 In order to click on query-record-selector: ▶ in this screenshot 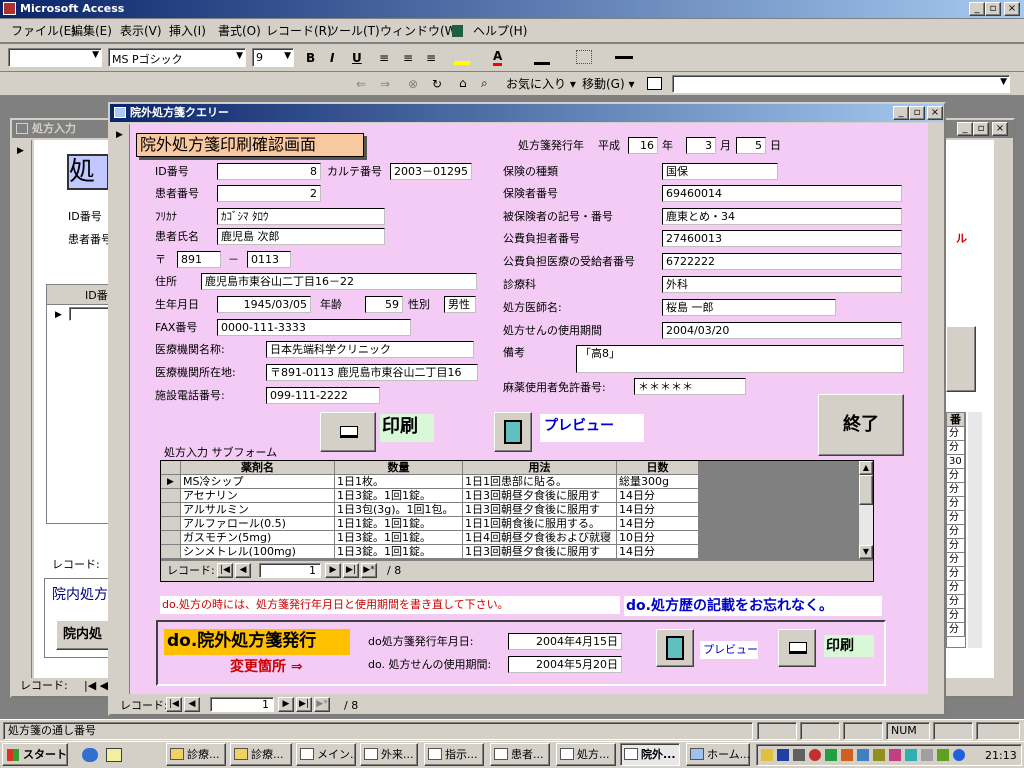, I will do `click(120, 409)`.